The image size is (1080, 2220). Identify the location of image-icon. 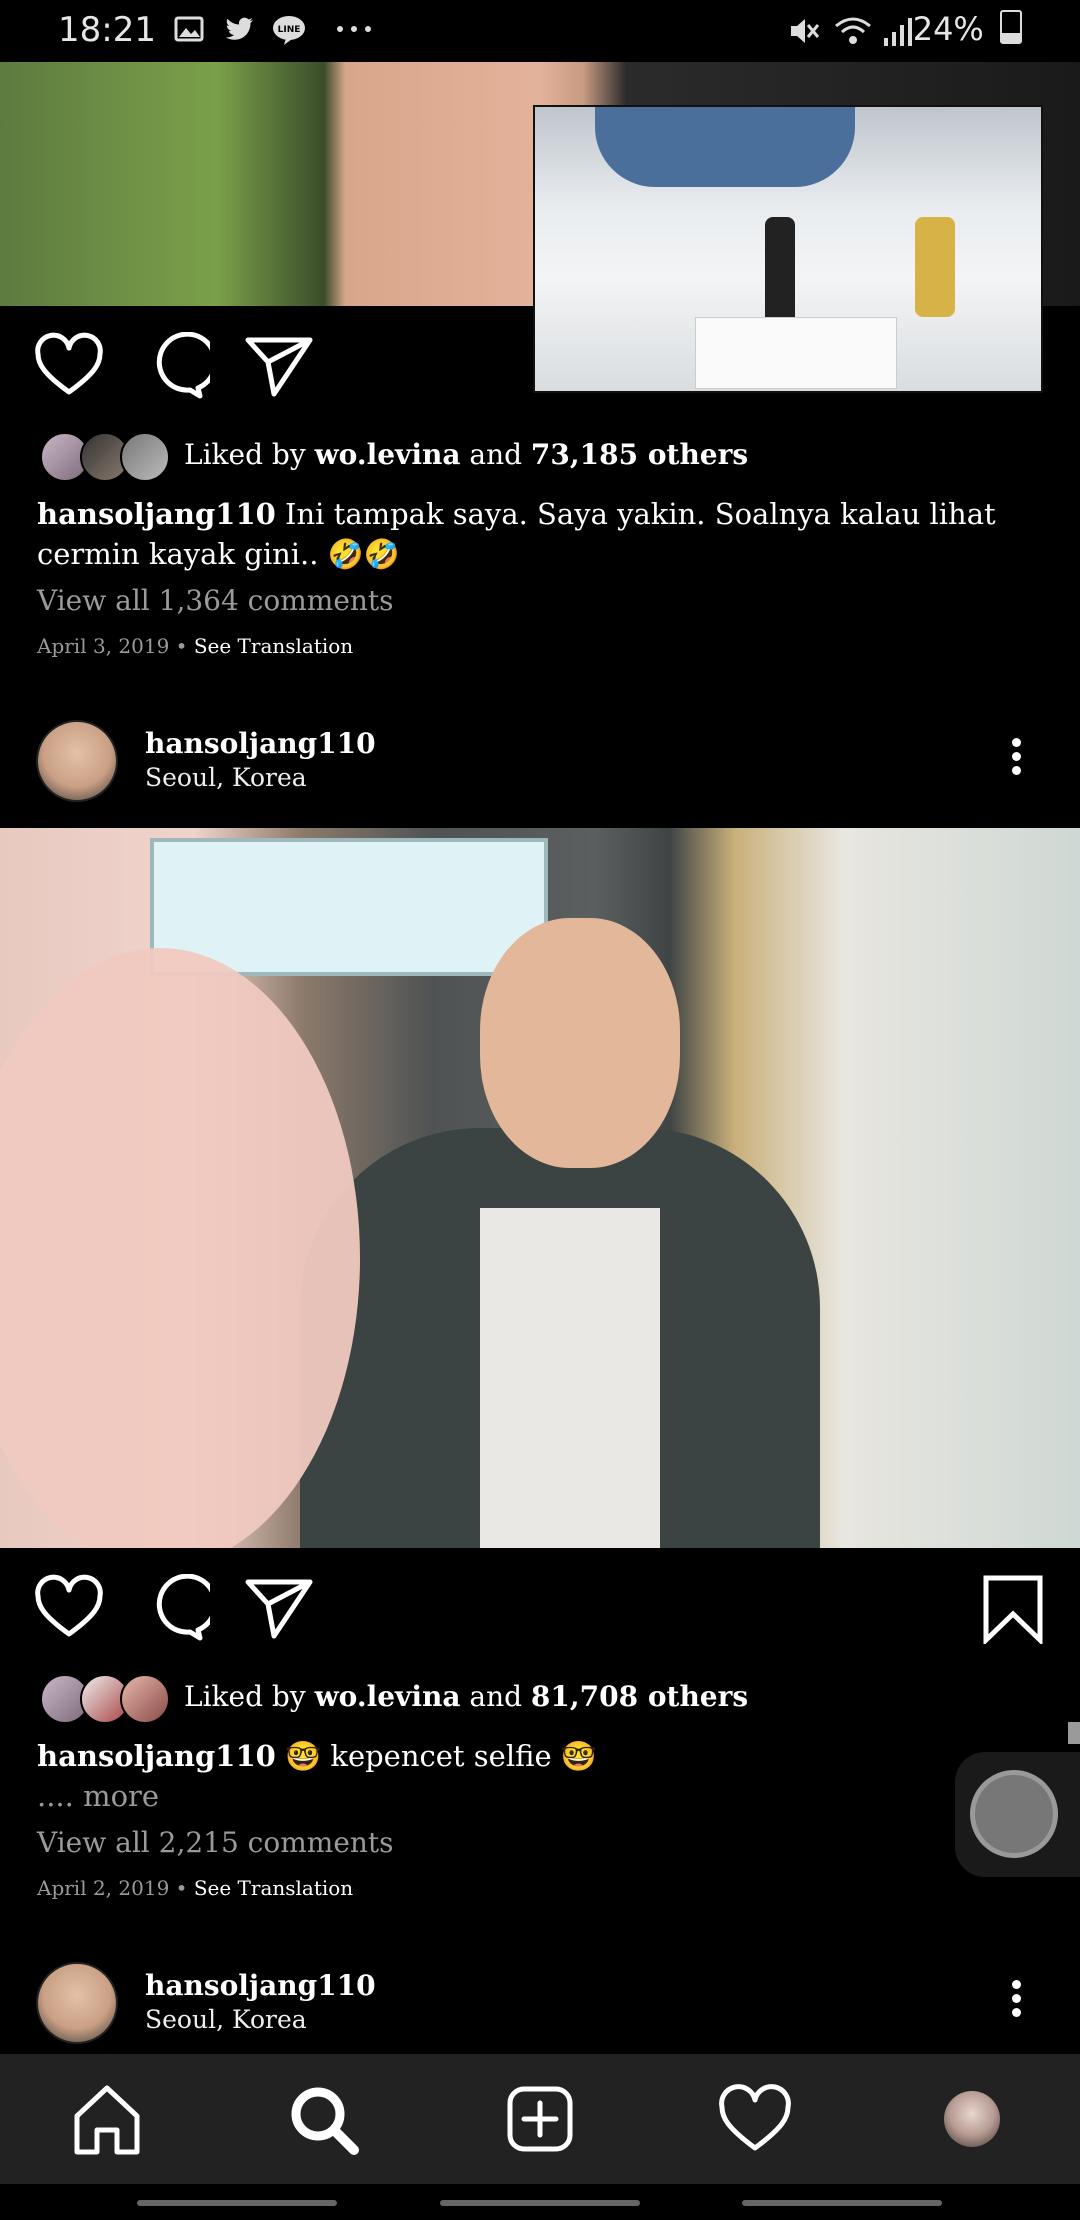
(189, 31).